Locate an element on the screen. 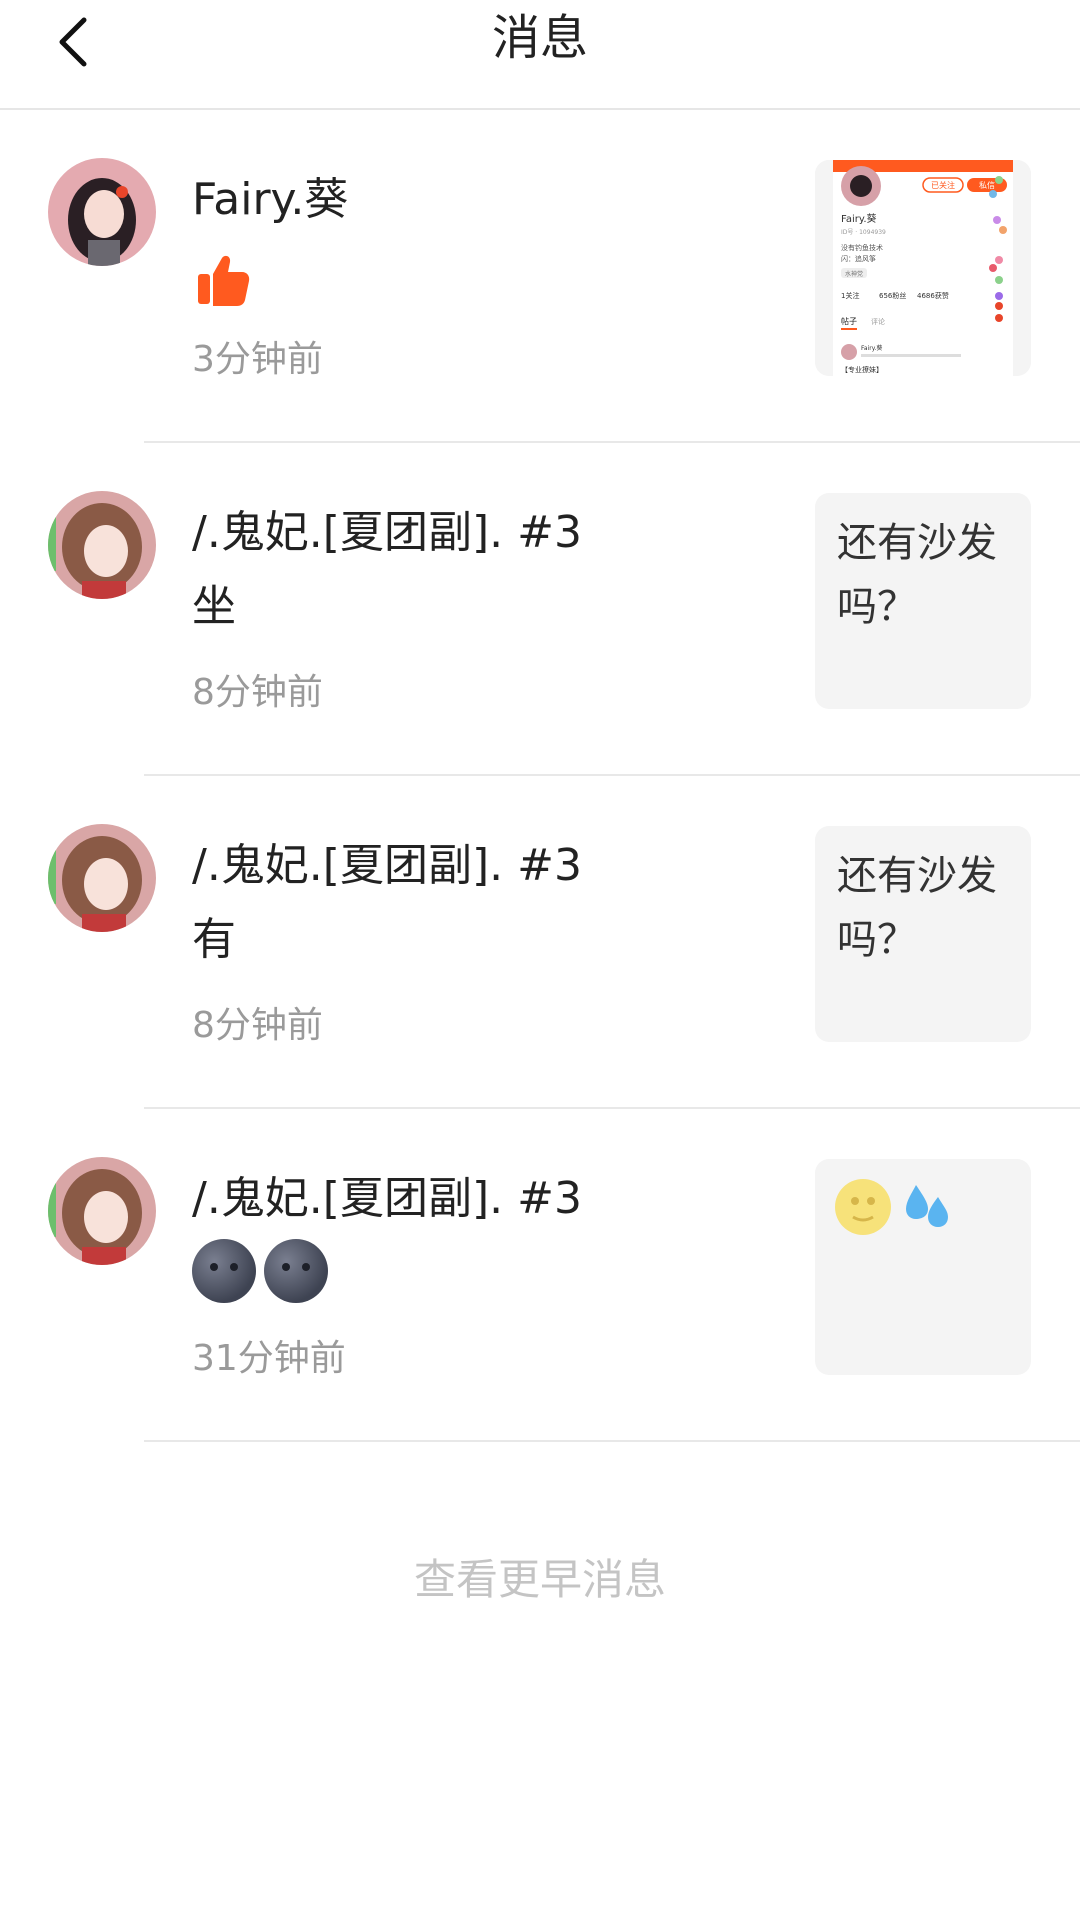  message-content: 有 is located at coordinates (214, 939).